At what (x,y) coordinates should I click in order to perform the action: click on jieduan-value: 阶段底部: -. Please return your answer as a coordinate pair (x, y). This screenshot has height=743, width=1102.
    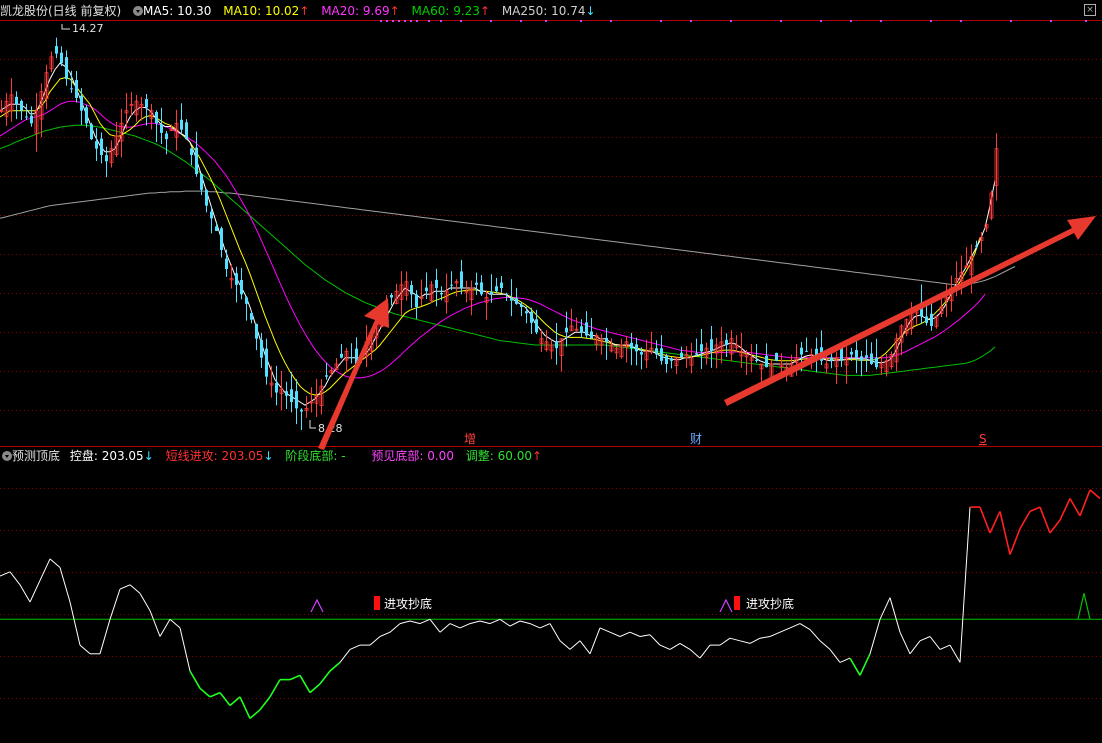
    Looking at the image, I should click on (315, 456).